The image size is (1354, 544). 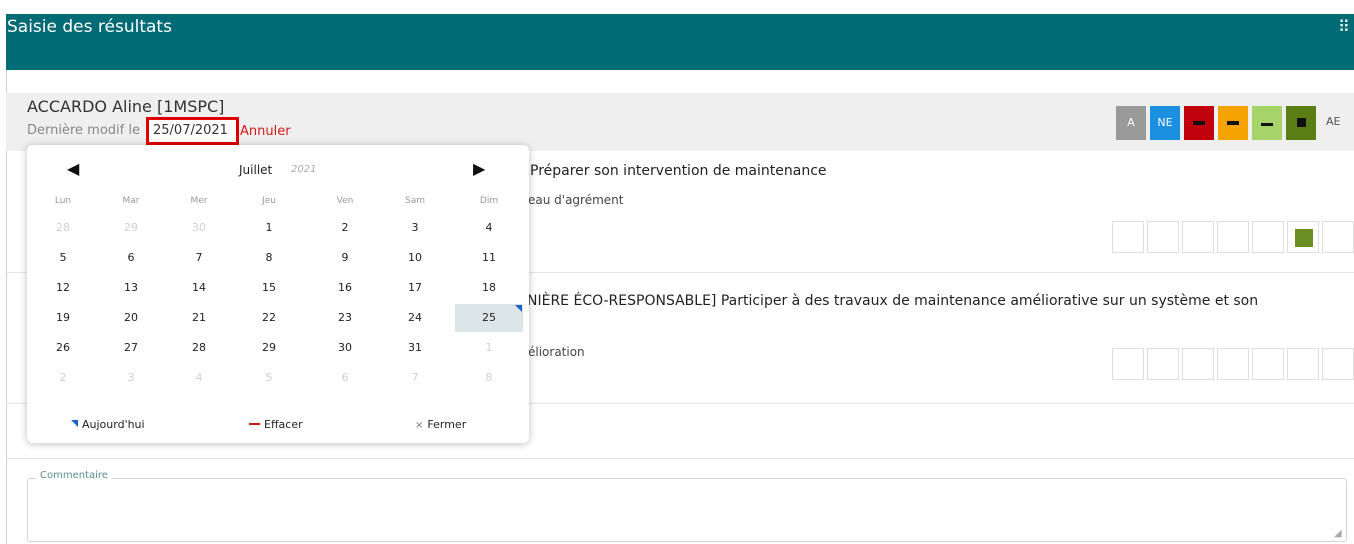 I want to click on calendar-day-today: 25, so click(x=489, y=318).